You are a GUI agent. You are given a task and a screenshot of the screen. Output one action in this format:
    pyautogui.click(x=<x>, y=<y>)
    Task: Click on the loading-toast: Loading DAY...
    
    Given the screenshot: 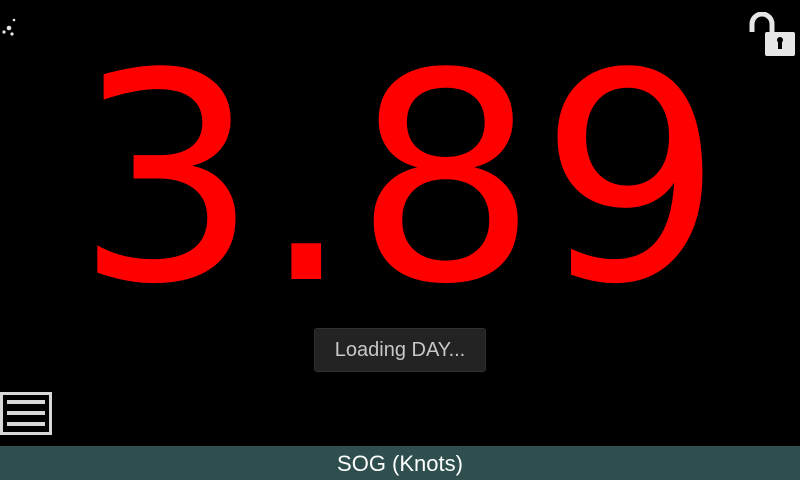 What is the action you would take?
    pyautogui.click(x=400, y=350)
    